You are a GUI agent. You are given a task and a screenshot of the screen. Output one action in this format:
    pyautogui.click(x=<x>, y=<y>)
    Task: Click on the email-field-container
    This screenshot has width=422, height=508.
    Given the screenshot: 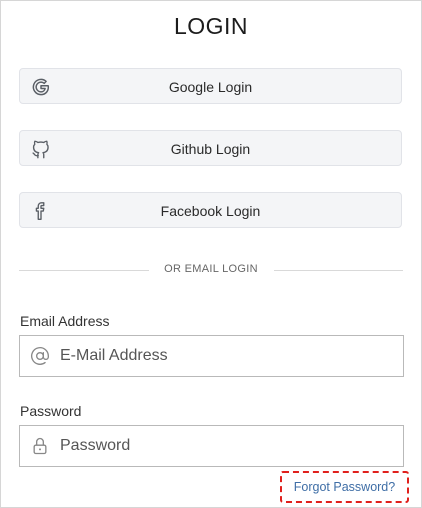 What is the action you would take?
    pyautogui.click(x=211, y=356)
    